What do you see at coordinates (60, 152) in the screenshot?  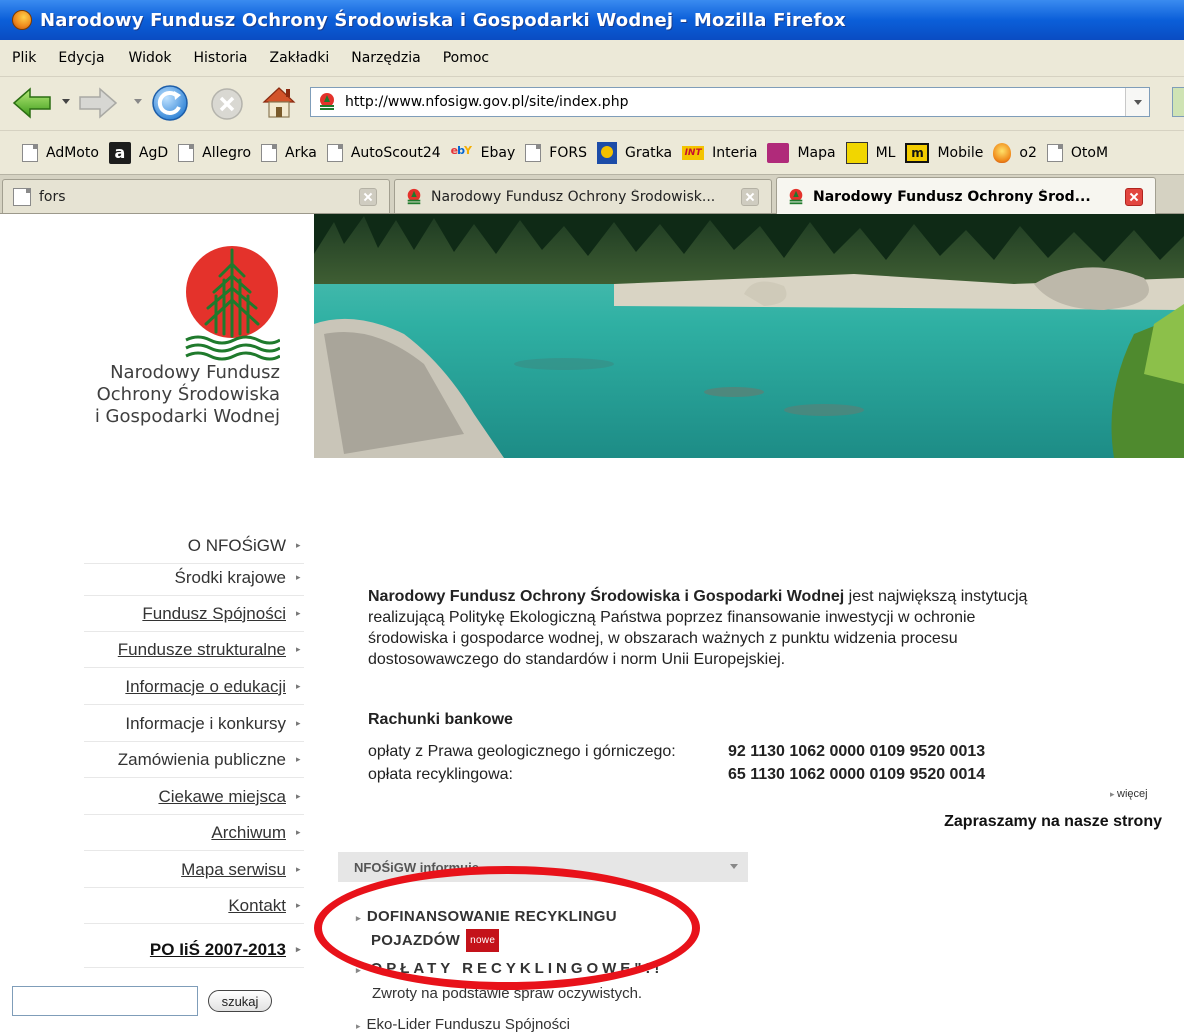 I see `bookmark-admoto: AdMoto` at bounding box center [60, 152].